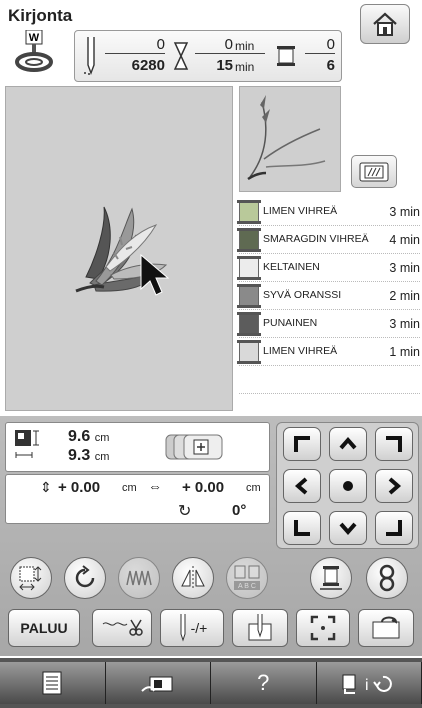  Describe the element at coordinates (122, 628) in the screenshot. I see `thread-cut-button` at that location.